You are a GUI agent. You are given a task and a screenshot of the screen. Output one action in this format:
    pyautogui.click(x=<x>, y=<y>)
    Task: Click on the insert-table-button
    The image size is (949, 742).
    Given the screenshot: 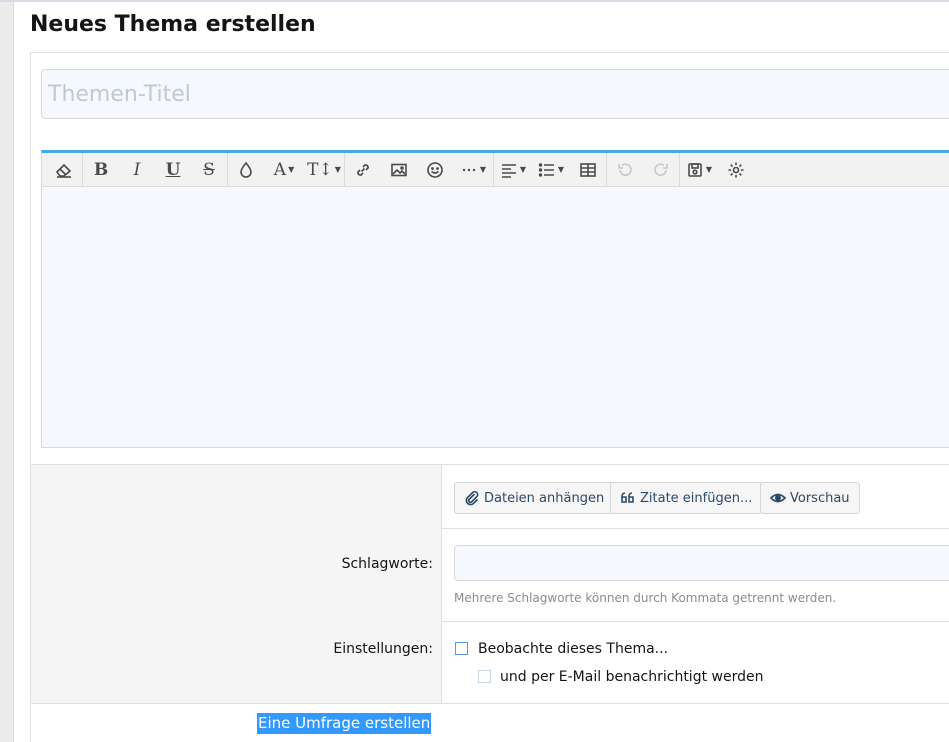 What is the action you would take?
    pyautogui.click(x=588, y=170)
    